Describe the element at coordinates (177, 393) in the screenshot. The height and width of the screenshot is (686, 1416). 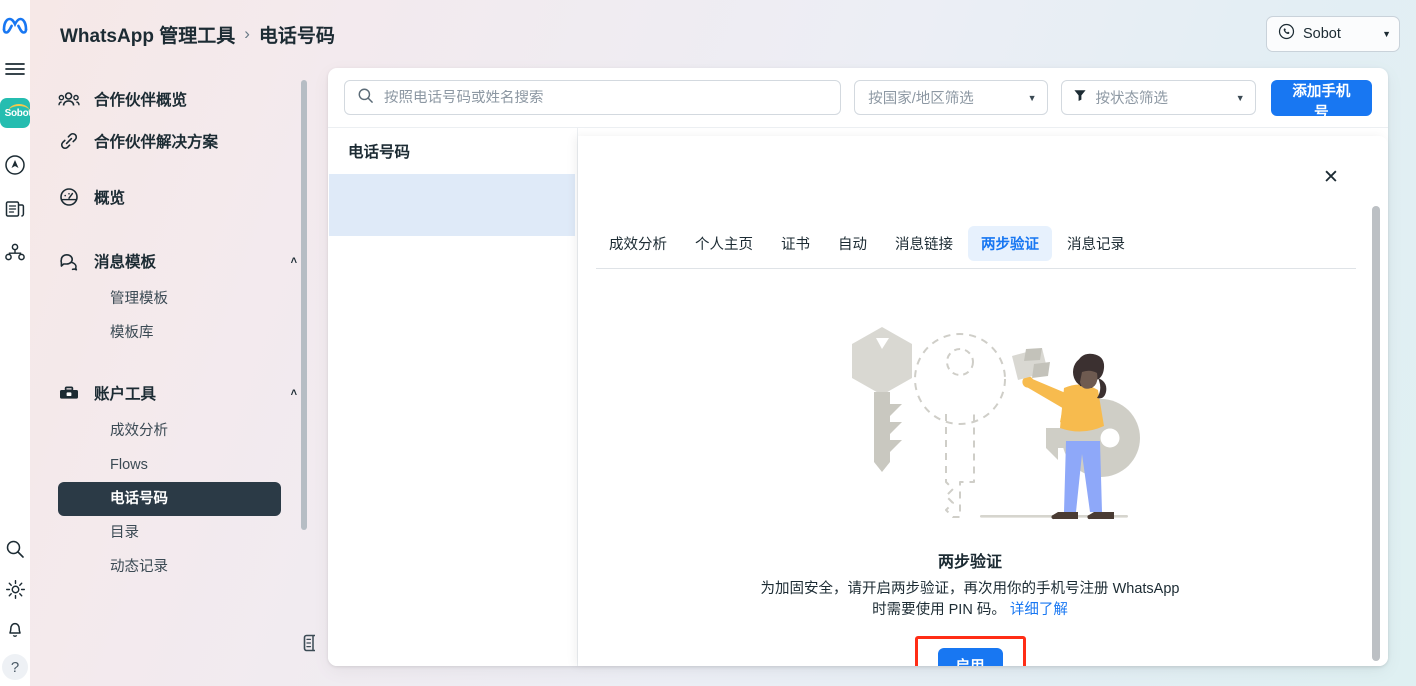
I see `sidebar-group-account-tools: 账户工具 ˄` at that location.